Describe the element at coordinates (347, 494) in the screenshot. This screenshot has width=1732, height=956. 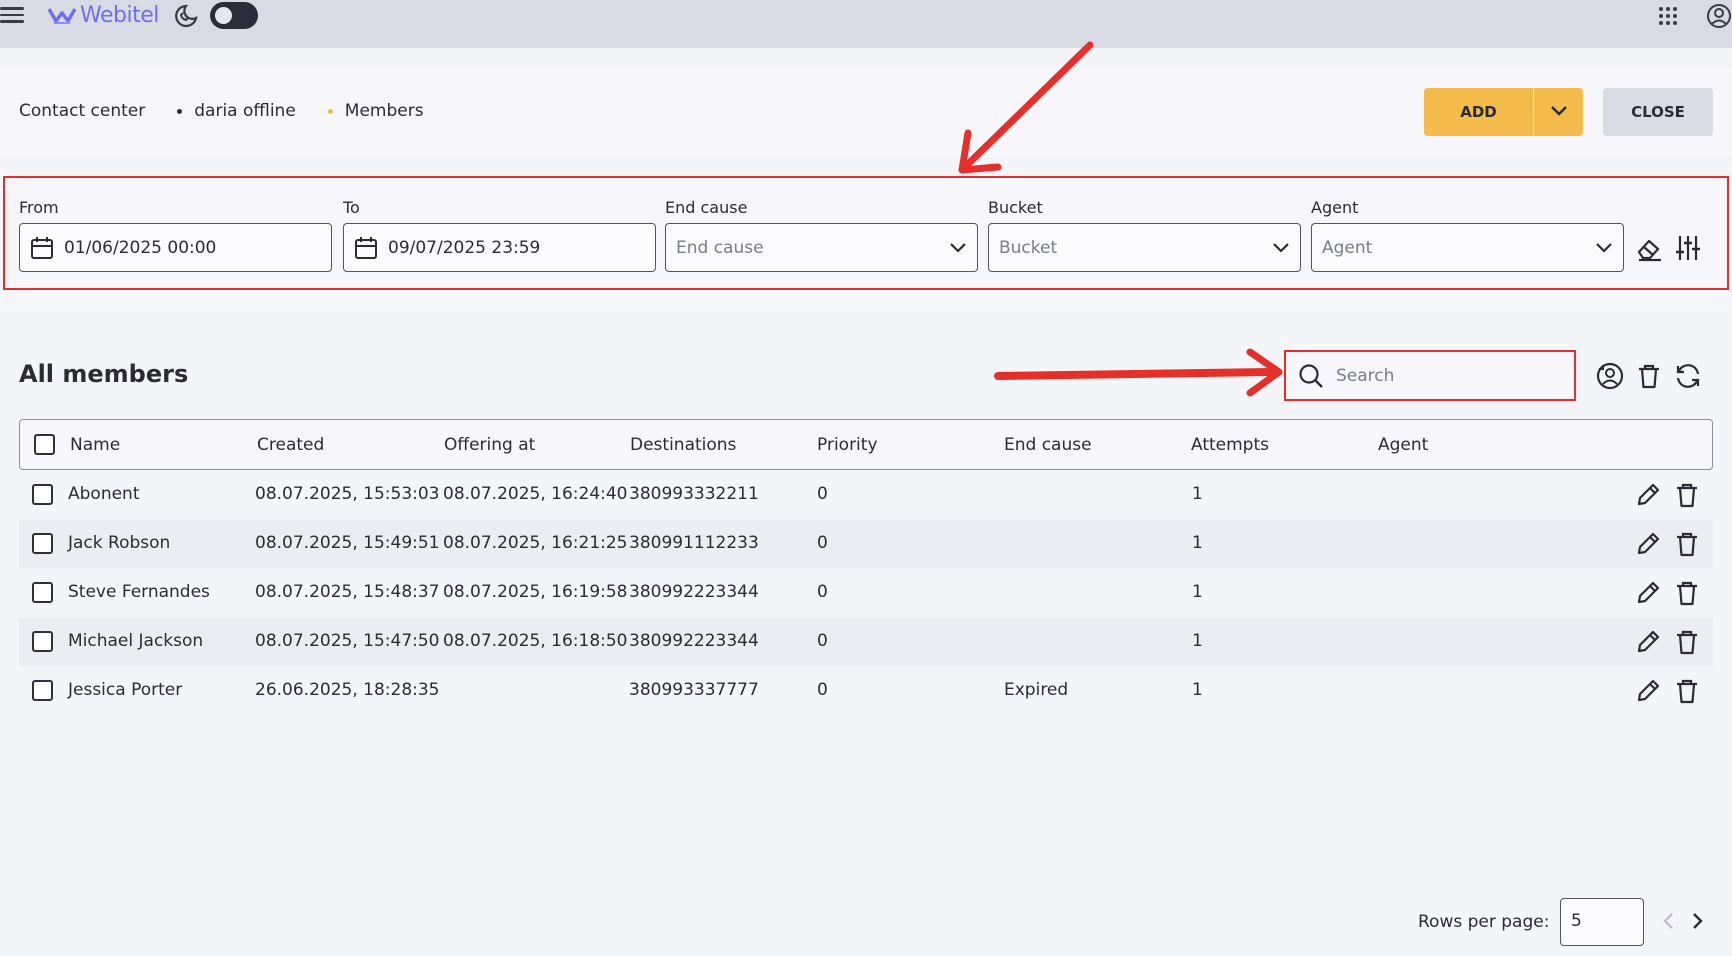
I see `cell-created: 08.07.2025, 15:53:03` at that location.